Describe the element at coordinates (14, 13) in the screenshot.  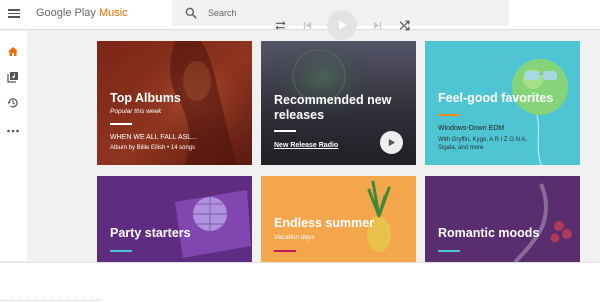
I see `menu-icon` at that location.